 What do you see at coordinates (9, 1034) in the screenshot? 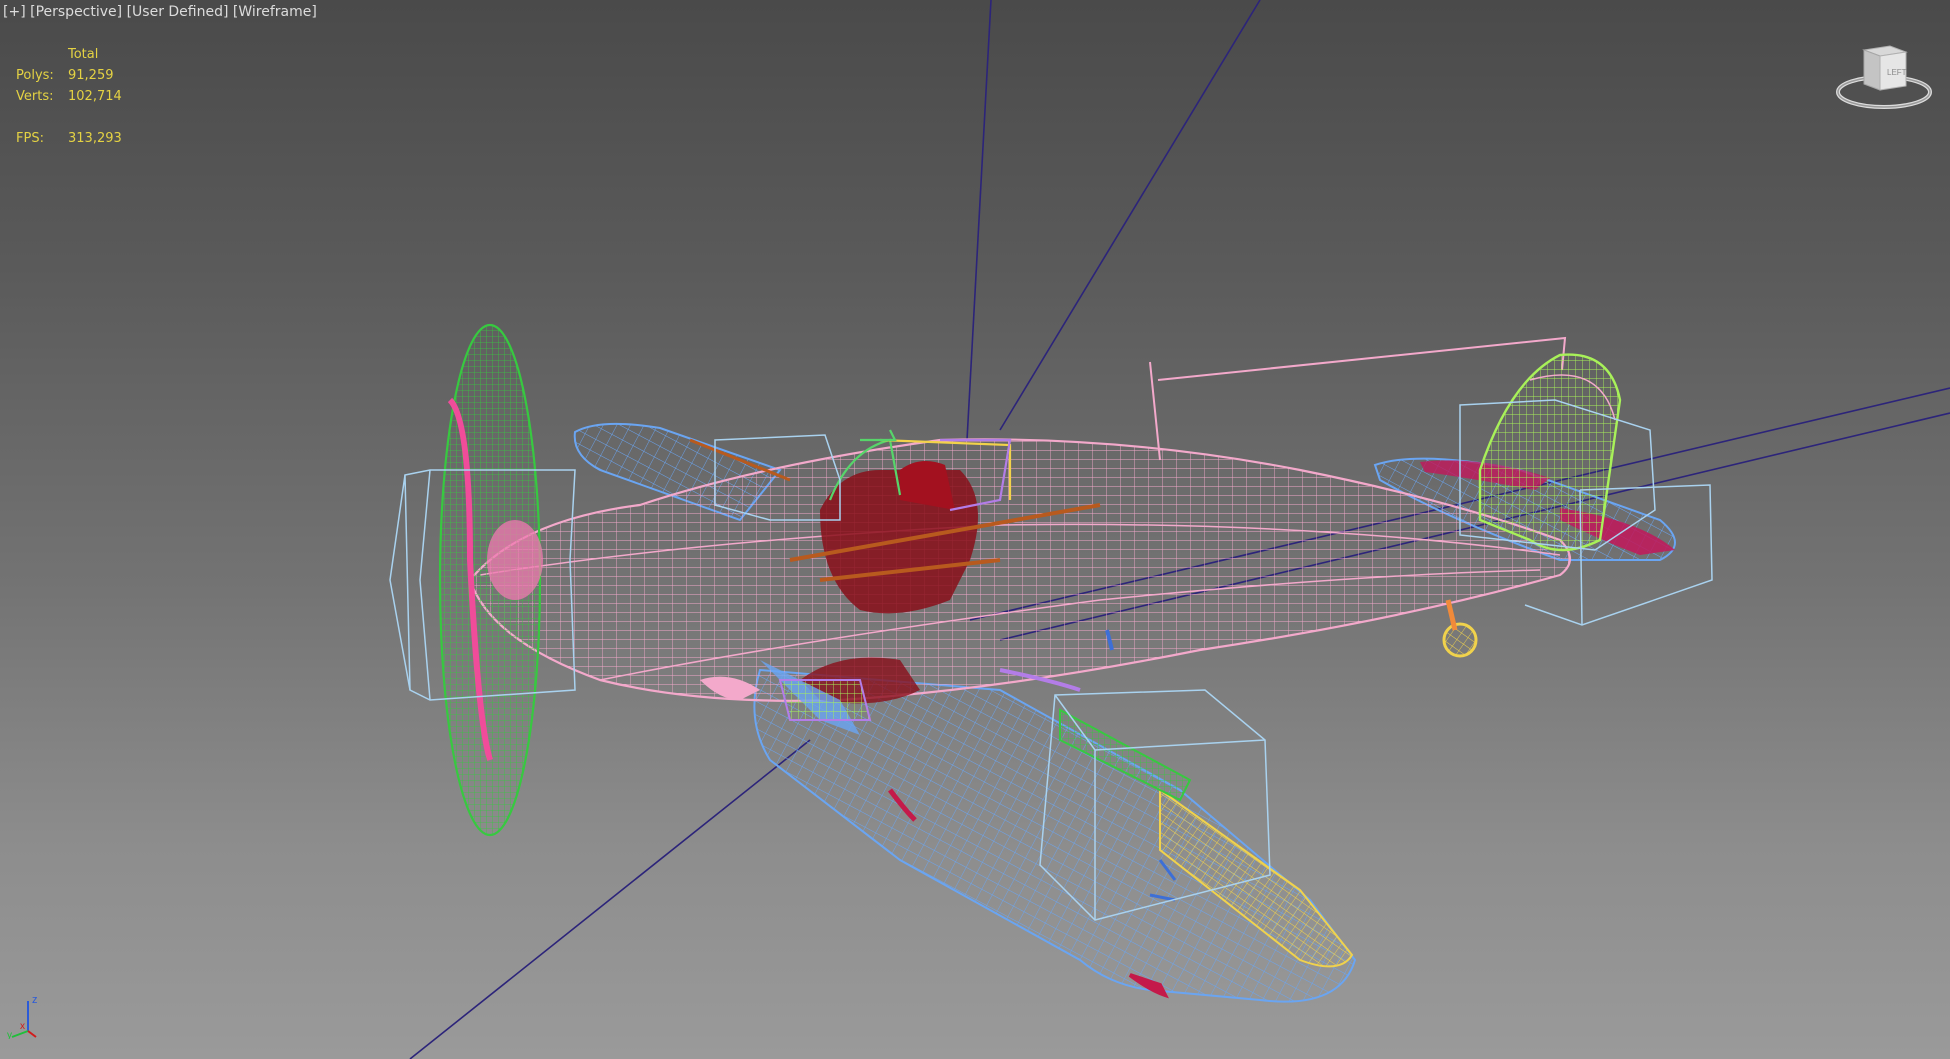
I see `axis-y-label: y` at bounding box center [9, 1034].